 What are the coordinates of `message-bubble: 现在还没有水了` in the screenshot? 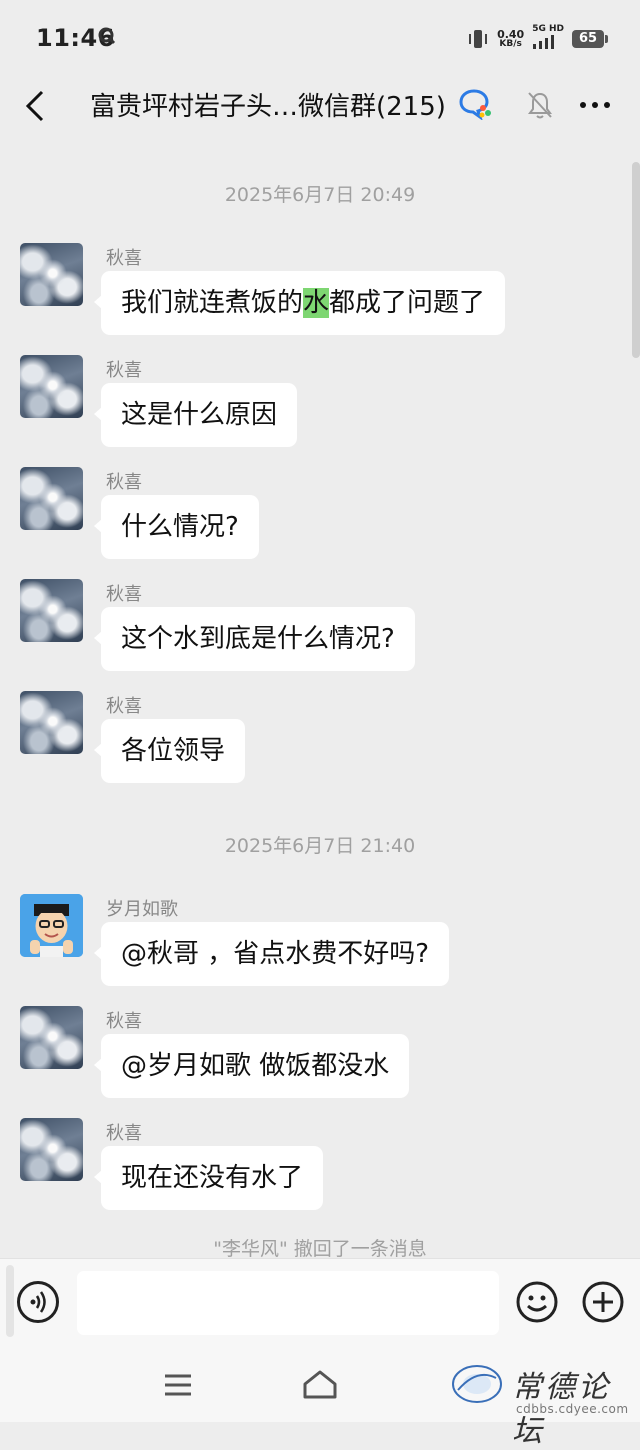 It's located at (208, 1178).